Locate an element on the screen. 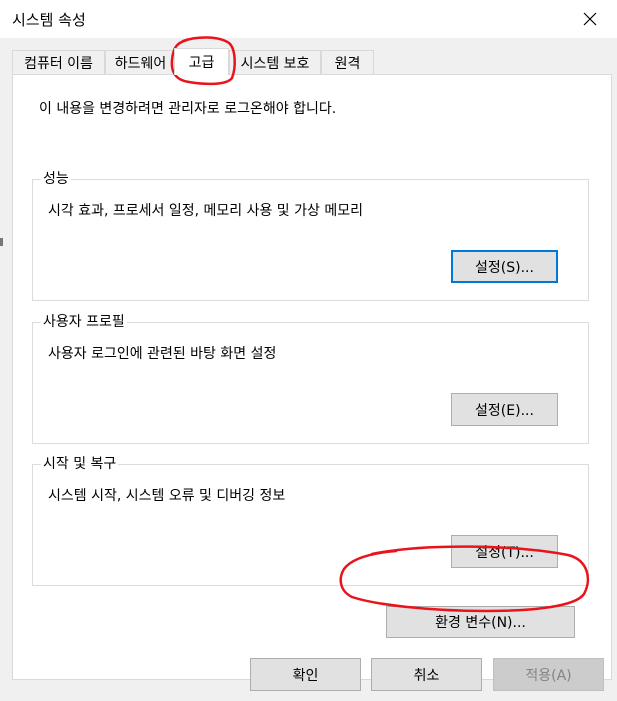  apply-button: 적용(A) is located at coordinates (548, 674).